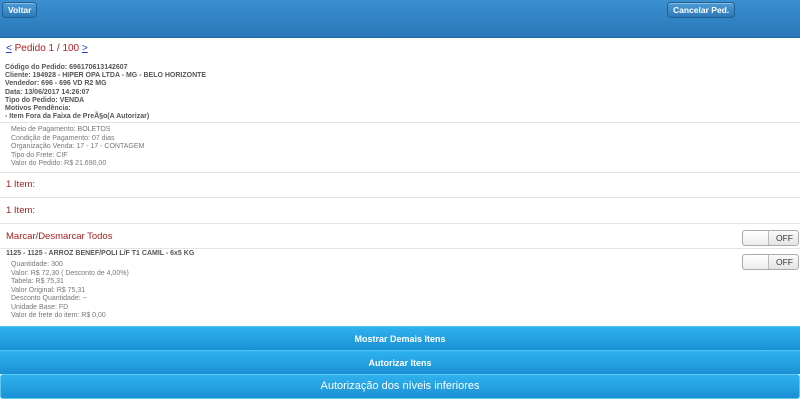  Describe the element at coordinates (61, 129) in the screenshot. I see `payment-method: Meio de Pagamento: BOLETOS` at that location.